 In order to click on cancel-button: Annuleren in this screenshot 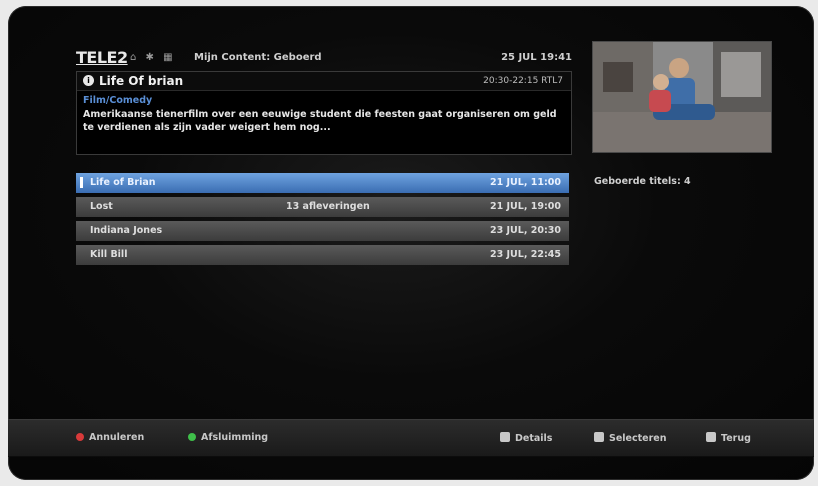, I will do `click(110, 437)`.